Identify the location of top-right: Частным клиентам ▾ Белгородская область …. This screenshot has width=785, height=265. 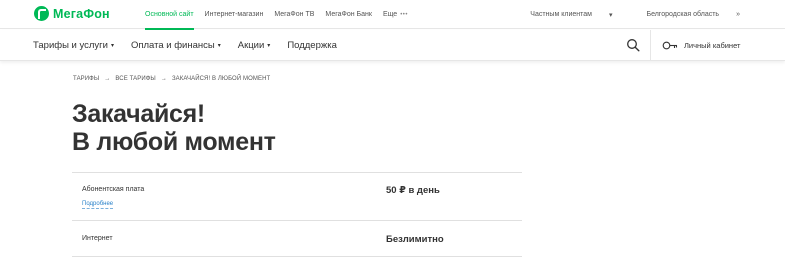
(618, 14).